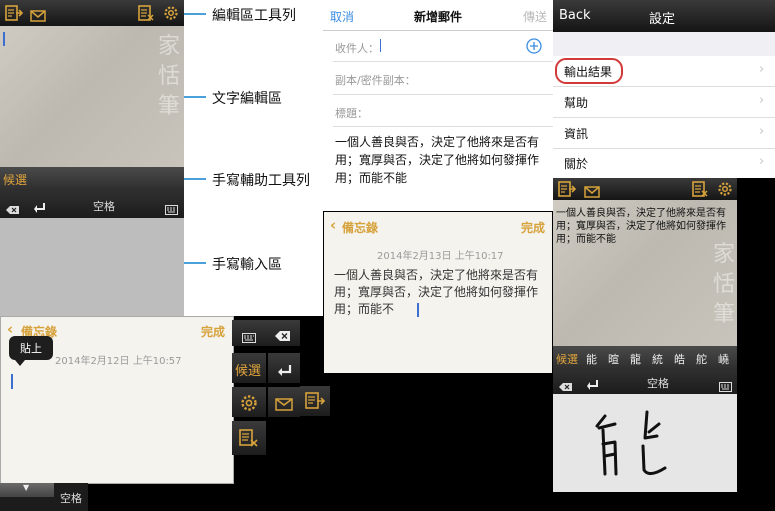 The height and width of the screenshot is (511, 775). What do you see at coordinates (438, 17) in the screenshot?
I see `compose-title: 新增郵件` at bounding box center [438, 17].